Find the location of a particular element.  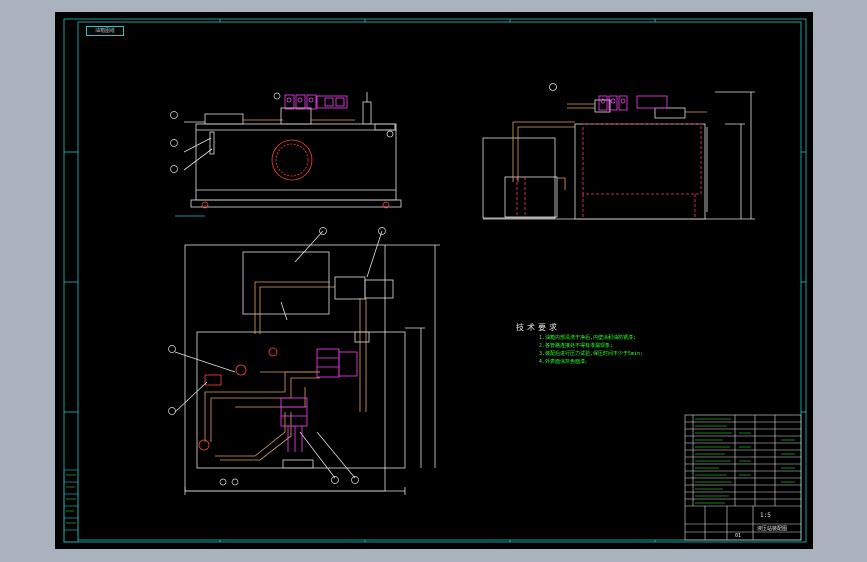

sight-window is located at coordinates (292, 160).